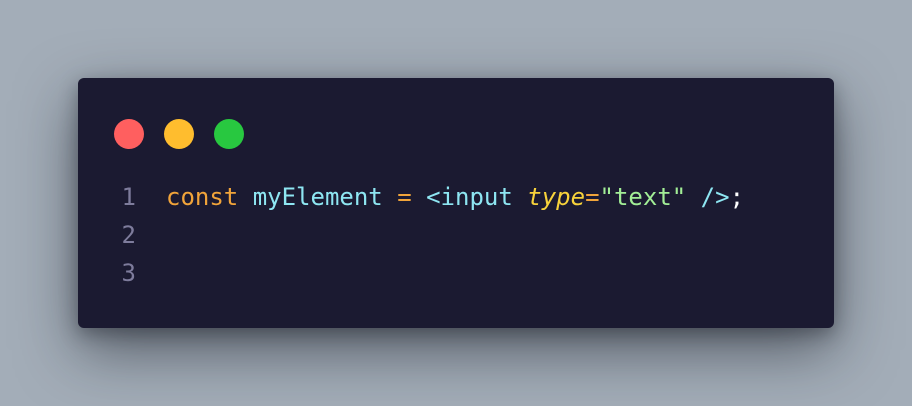  Describe the element at coordinates (469, 197) in the screenshot. I see `code-token-tag: <input` at that location.